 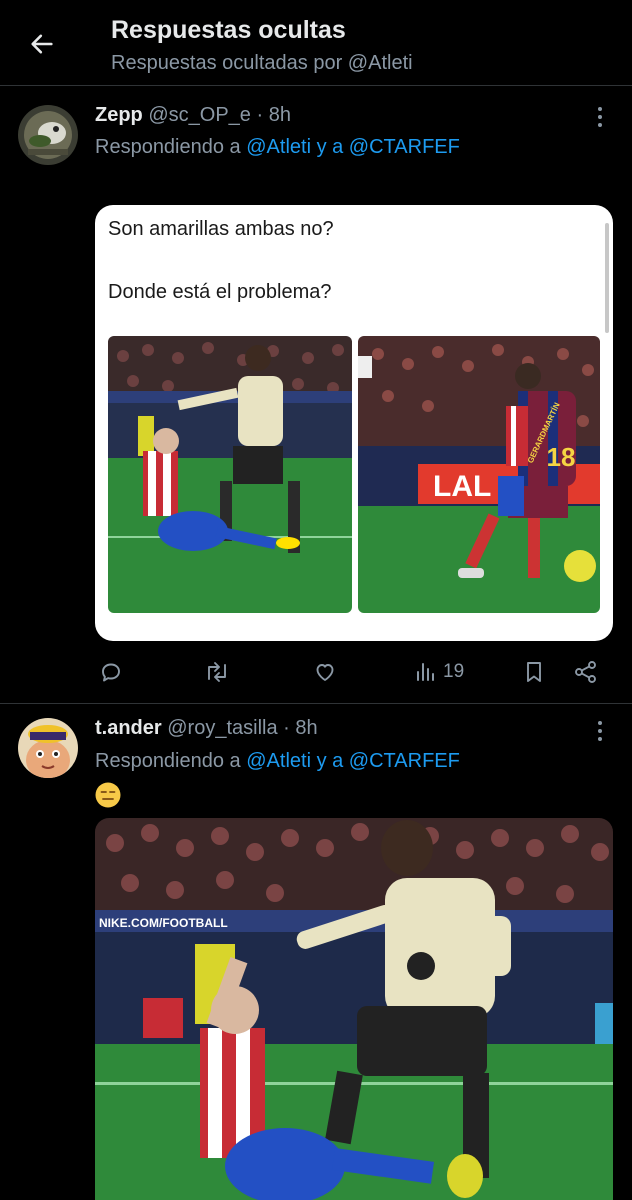 I want to click on match-photo-right: LAL GERARDMARTÍN 18, so click(x=479, y=474).